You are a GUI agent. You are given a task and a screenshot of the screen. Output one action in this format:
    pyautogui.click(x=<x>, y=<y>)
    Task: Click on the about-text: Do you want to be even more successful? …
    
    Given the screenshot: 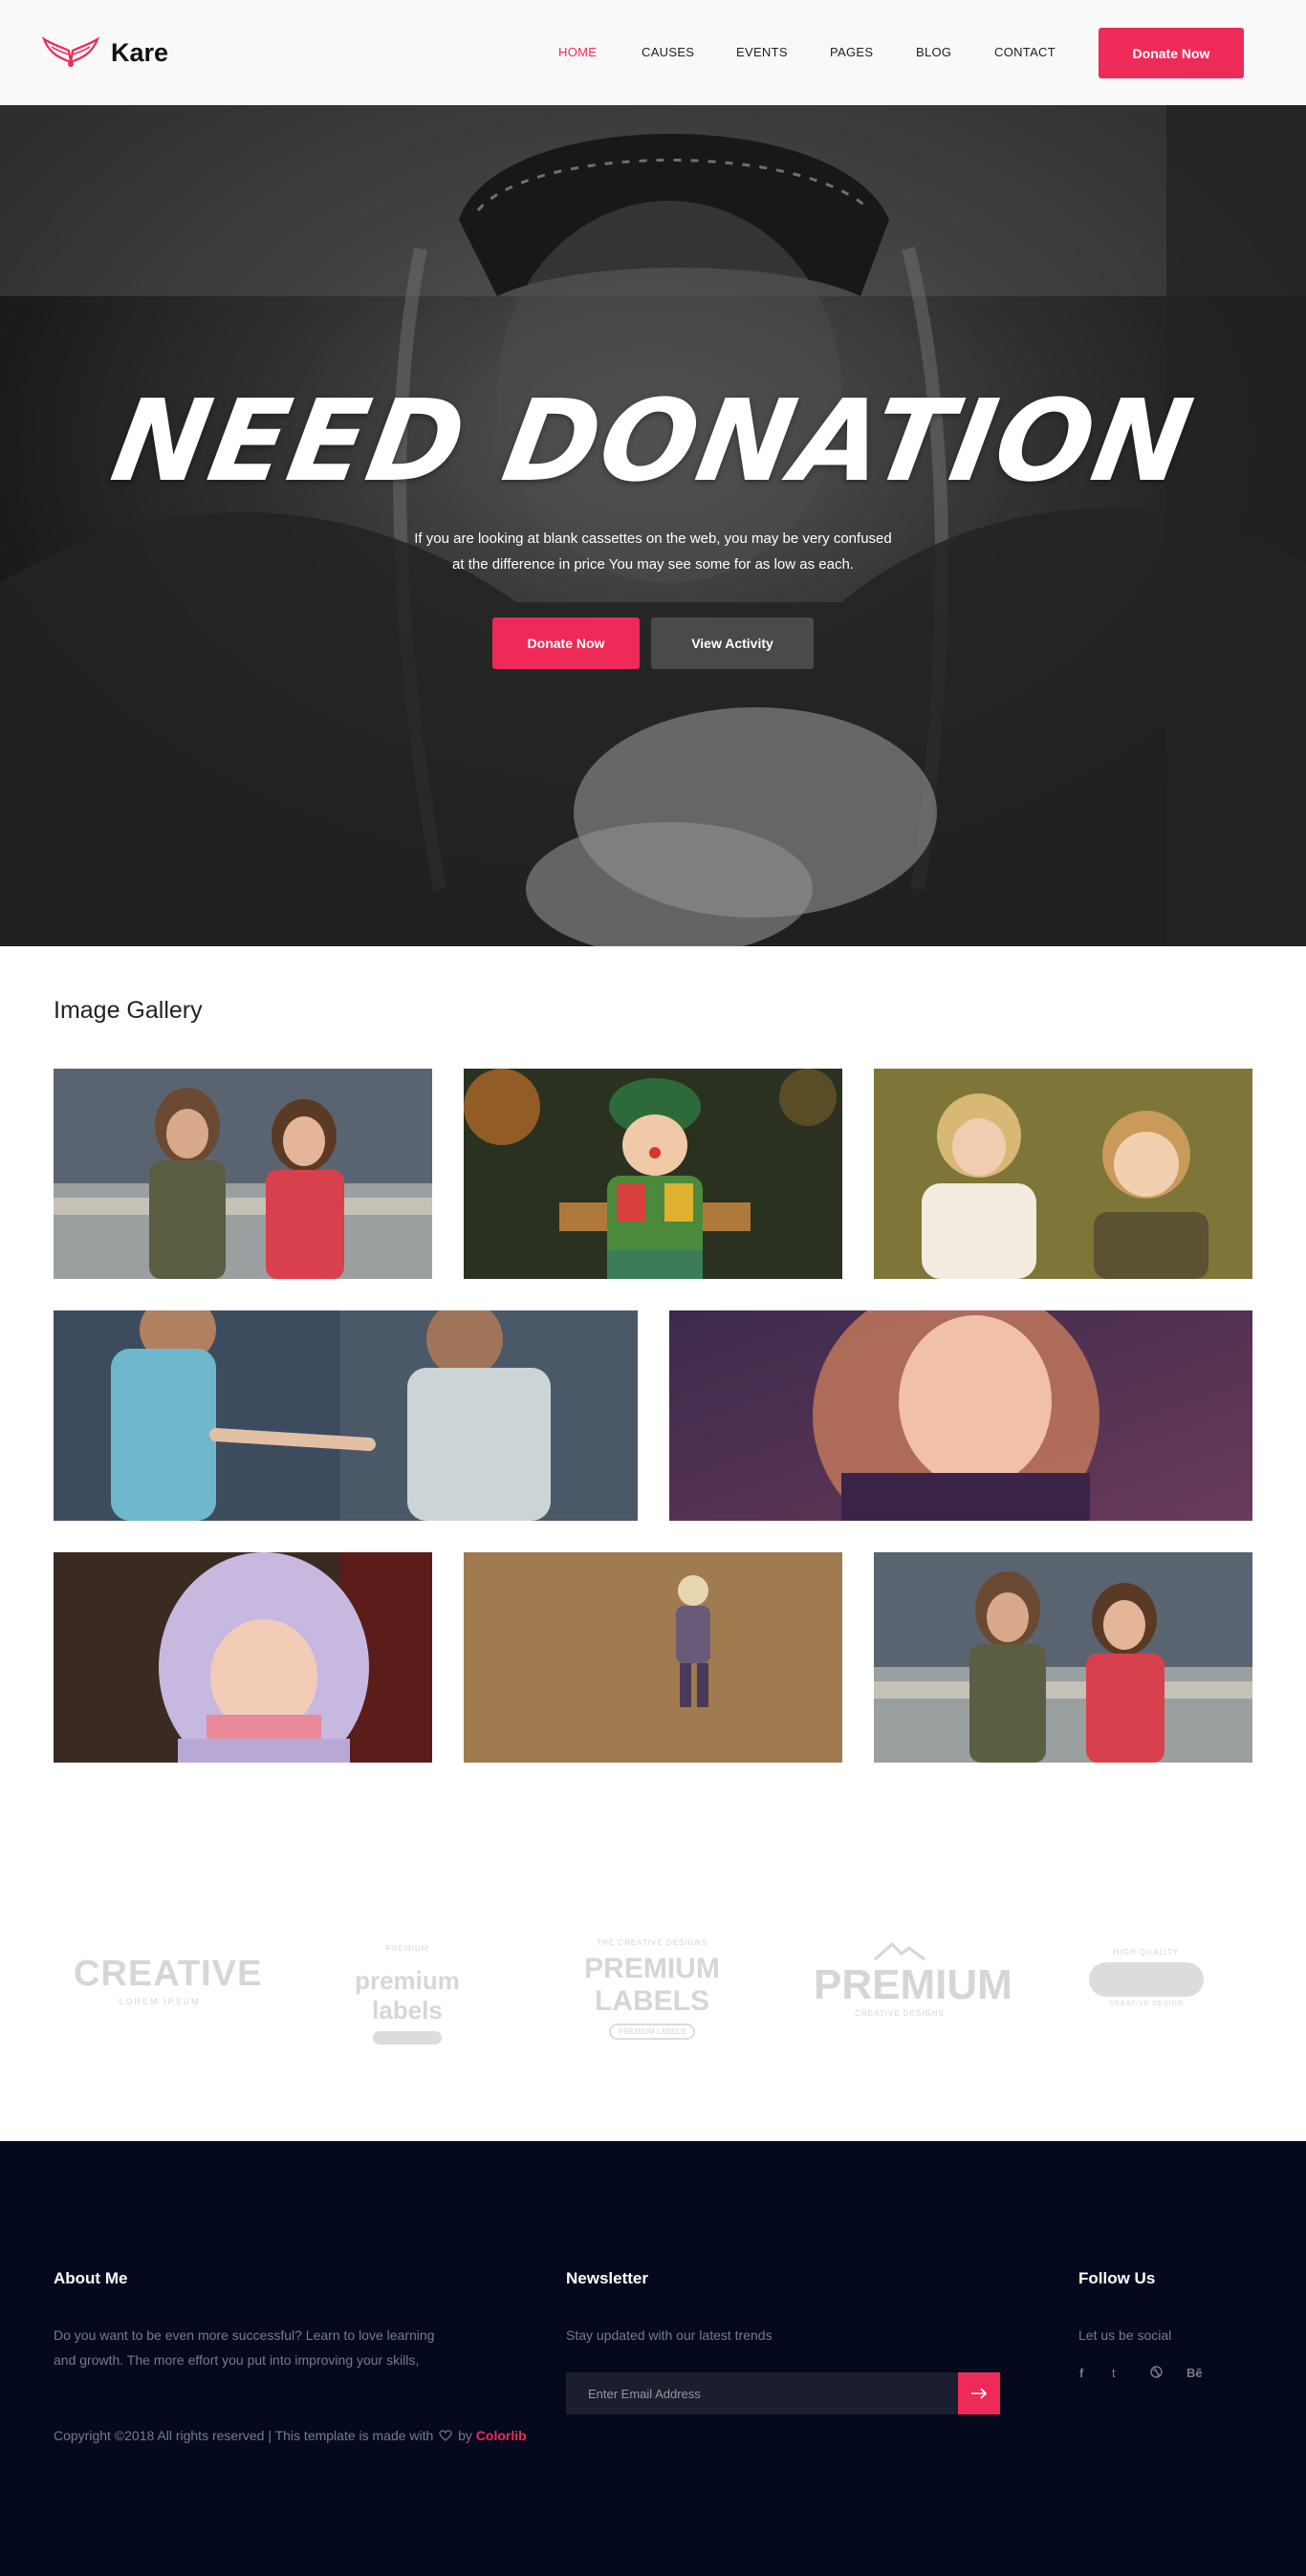 What is the action you would take?
    pyautogui.click(x=244, y=2347)
    